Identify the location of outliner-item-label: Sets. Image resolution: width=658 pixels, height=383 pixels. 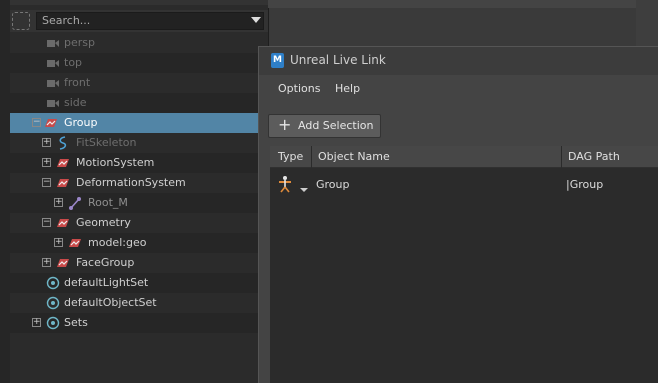
(76, 322).